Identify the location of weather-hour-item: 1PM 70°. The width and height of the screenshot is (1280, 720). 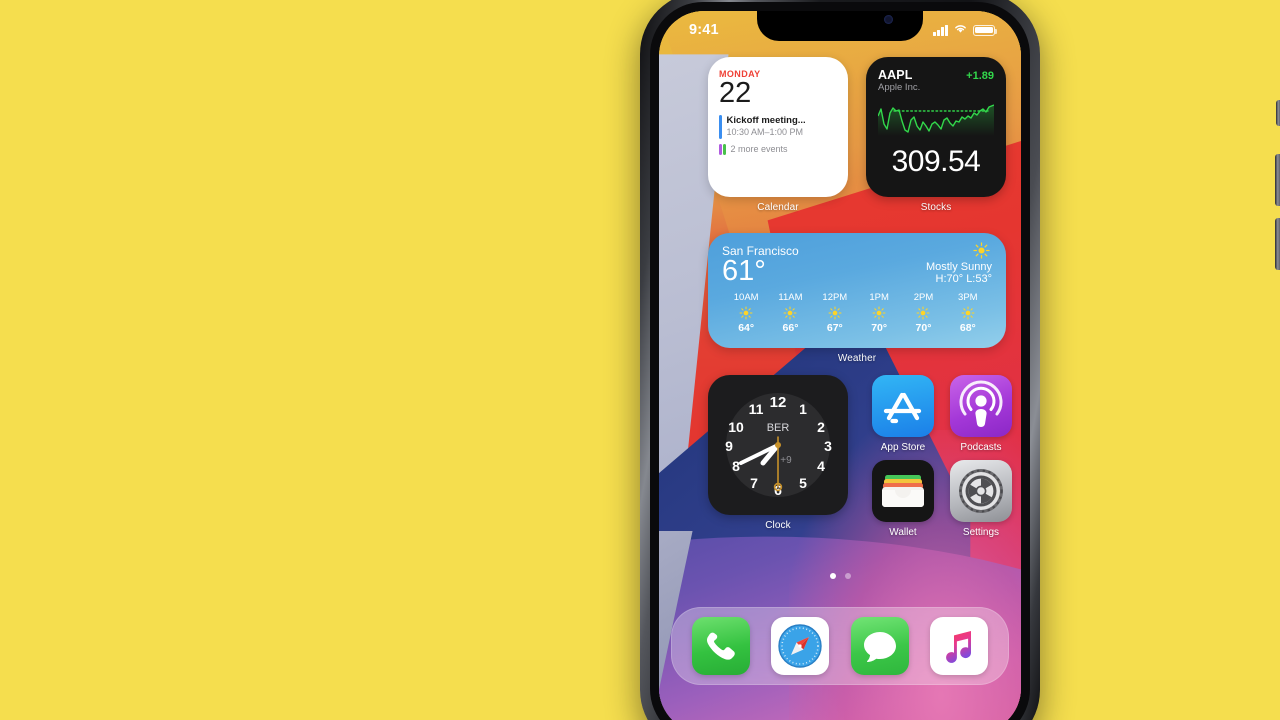
(879, 313).